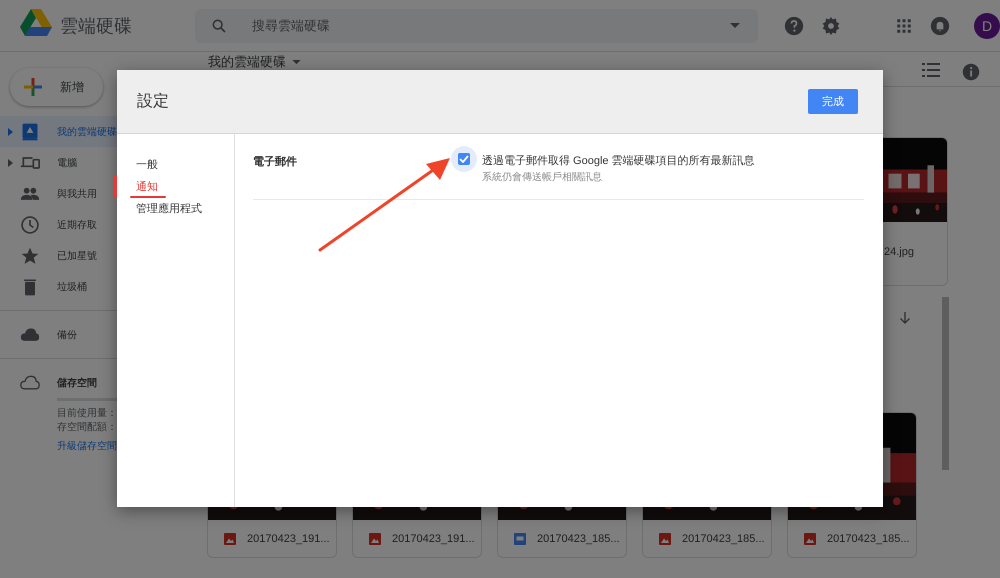  Describe the element at coordinates (30, 132) in the screenshot. I see `drive-icon` at that location.